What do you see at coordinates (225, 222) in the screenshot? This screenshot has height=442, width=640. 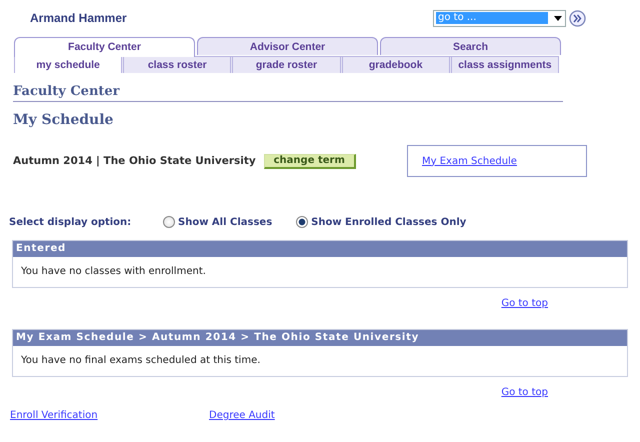 I see `radio-label: Show All Classes` at bounding box center [225, 222].